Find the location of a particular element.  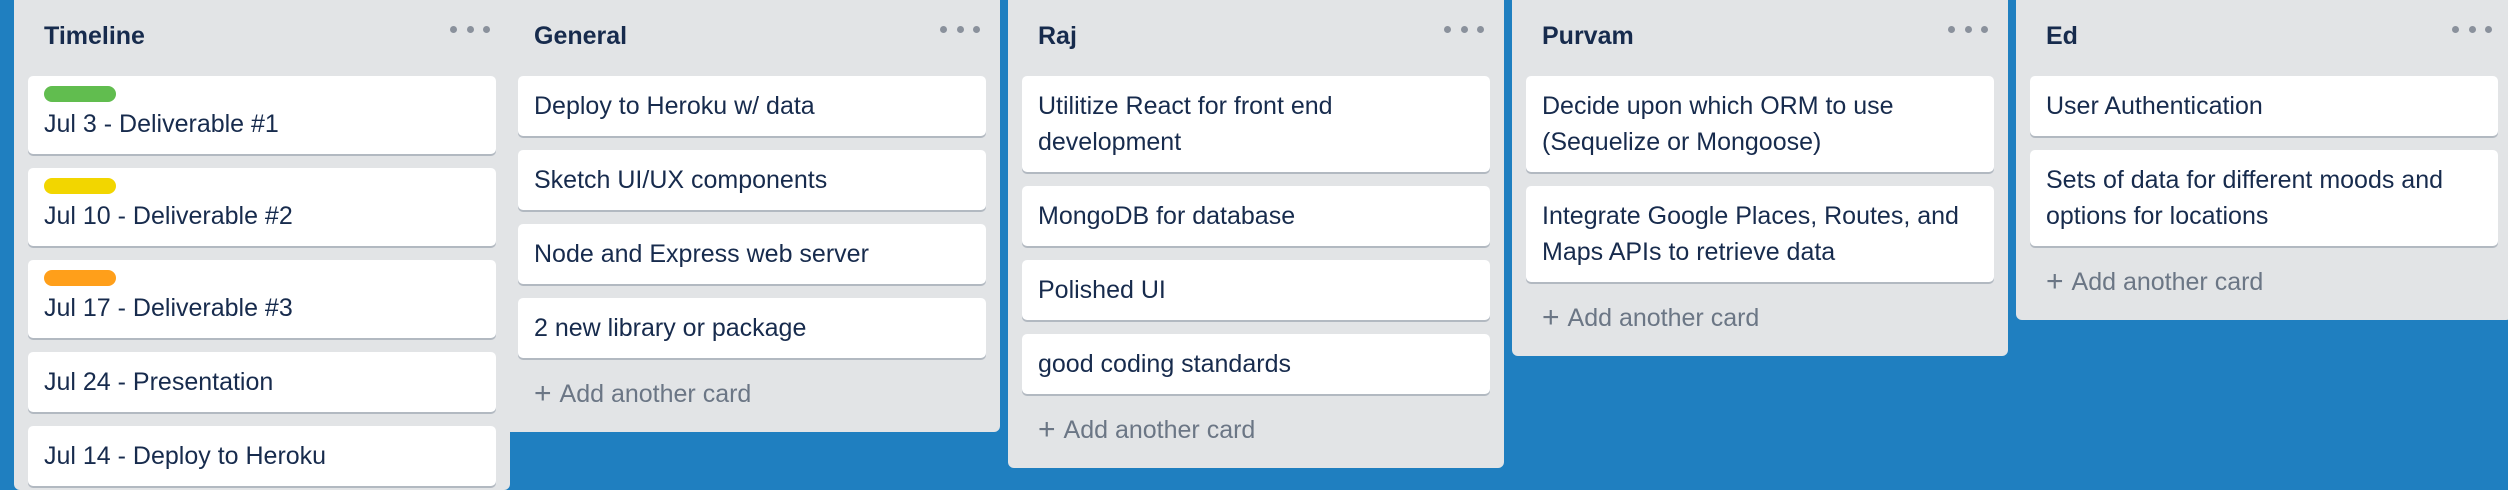

card: Node and Express web server is located at coordinates (752, 254).